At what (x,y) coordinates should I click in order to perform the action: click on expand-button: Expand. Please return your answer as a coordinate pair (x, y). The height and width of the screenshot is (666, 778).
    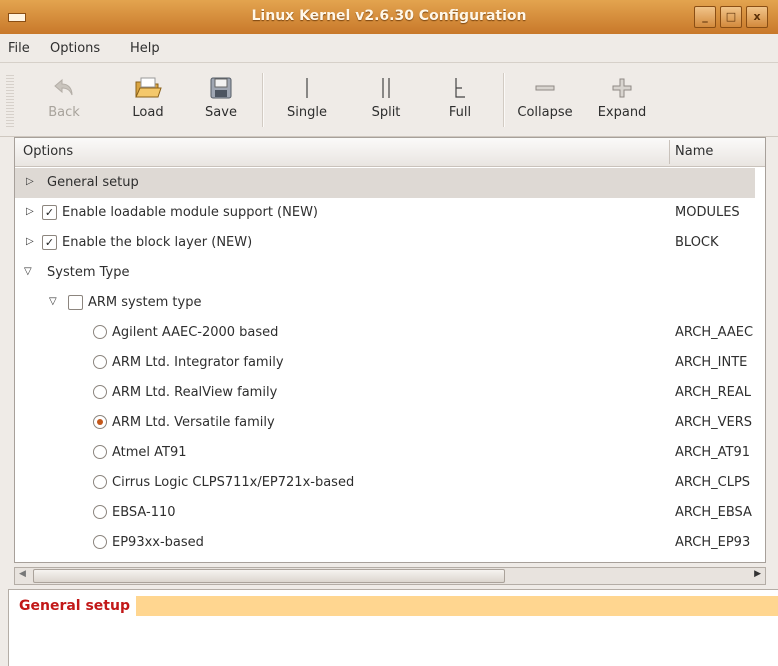
    Looking at the image, I should click on (622, 101).